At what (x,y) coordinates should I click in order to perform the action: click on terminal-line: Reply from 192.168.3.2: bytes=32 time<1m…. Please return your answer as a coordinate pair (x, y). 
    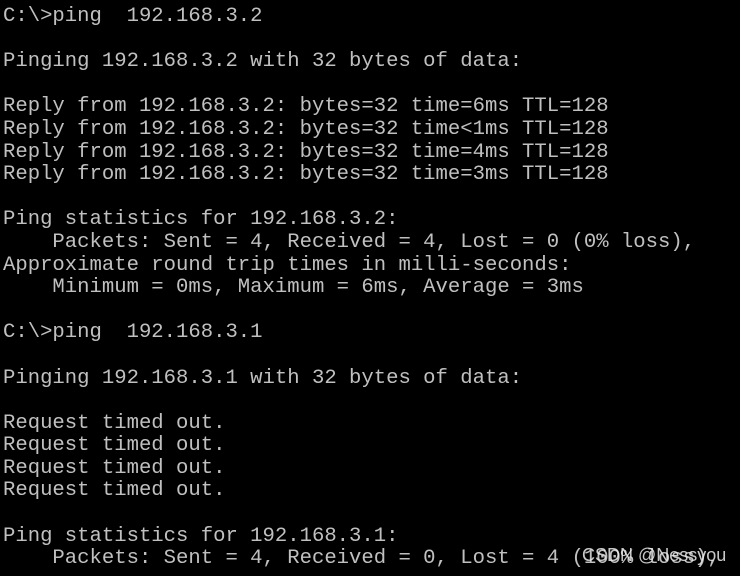
    Looking at the image, I should click on (306, 129).